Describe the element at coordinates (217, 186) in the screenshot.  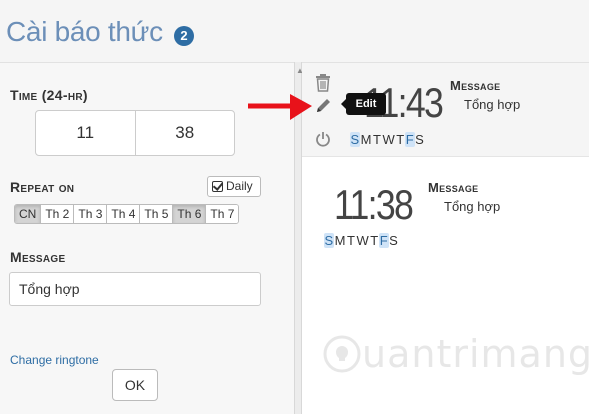
I see `check-icon` at that location.